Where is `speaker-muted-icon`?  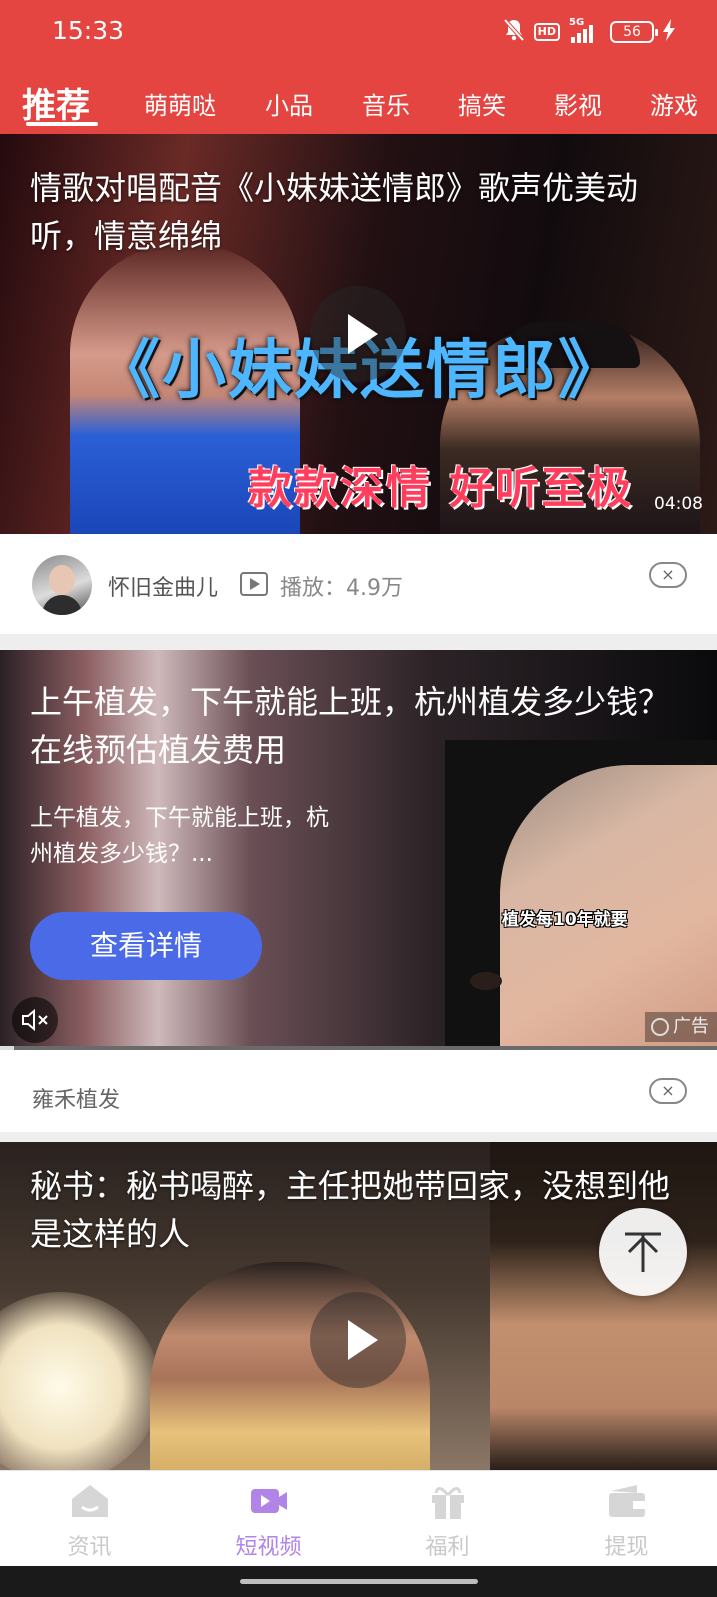 speaker-muted-icon is located at coordinates (35, 1020).